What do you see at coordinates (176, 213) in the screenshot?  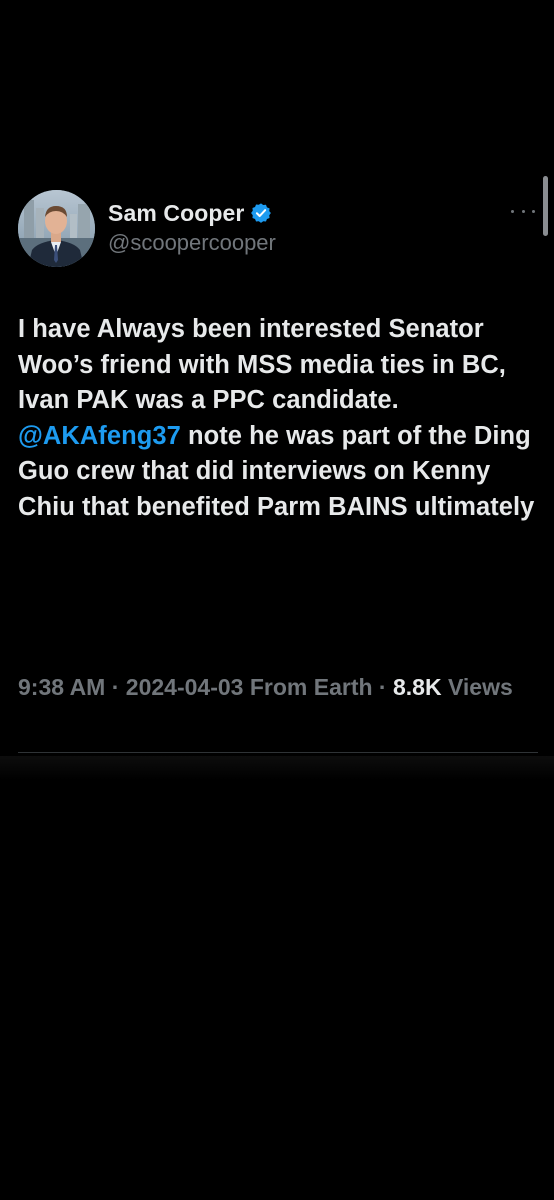 I see `display-name: Sam Cooper` at bounding box center [176, 213].